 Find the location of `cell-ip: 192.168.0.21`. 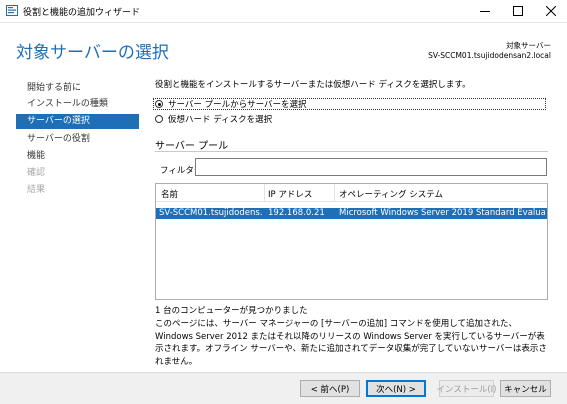

cell-ip: 192.168.0.21 is located at coordinates (296, 213).